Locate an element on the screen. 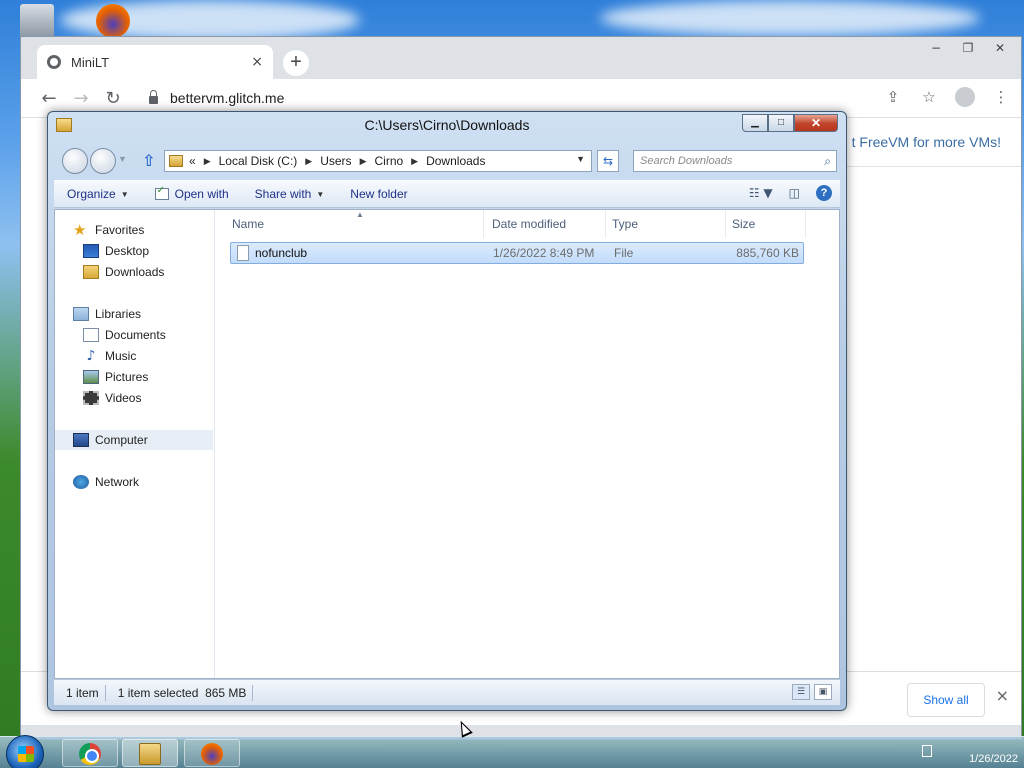  back-button is located at coordinates (75, 161).